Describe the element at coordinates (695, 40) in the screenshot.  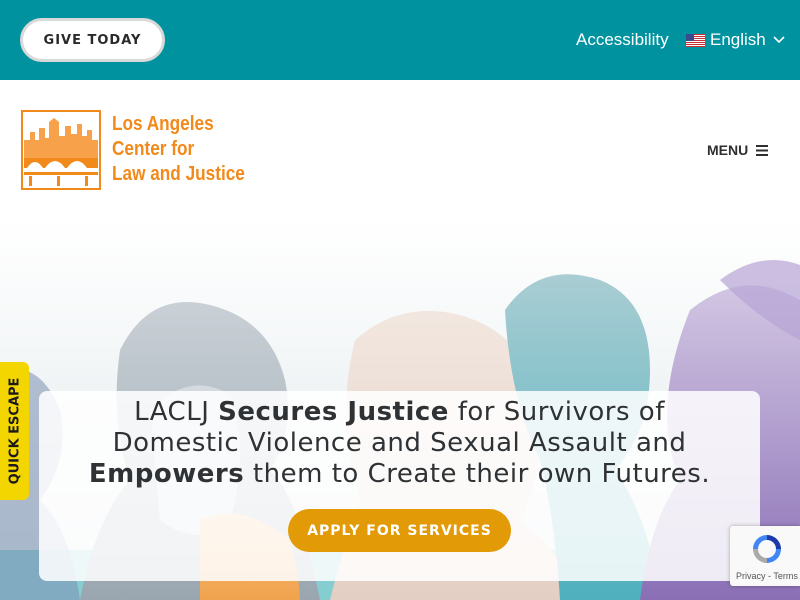
I see `us-flag-icon` at that location.